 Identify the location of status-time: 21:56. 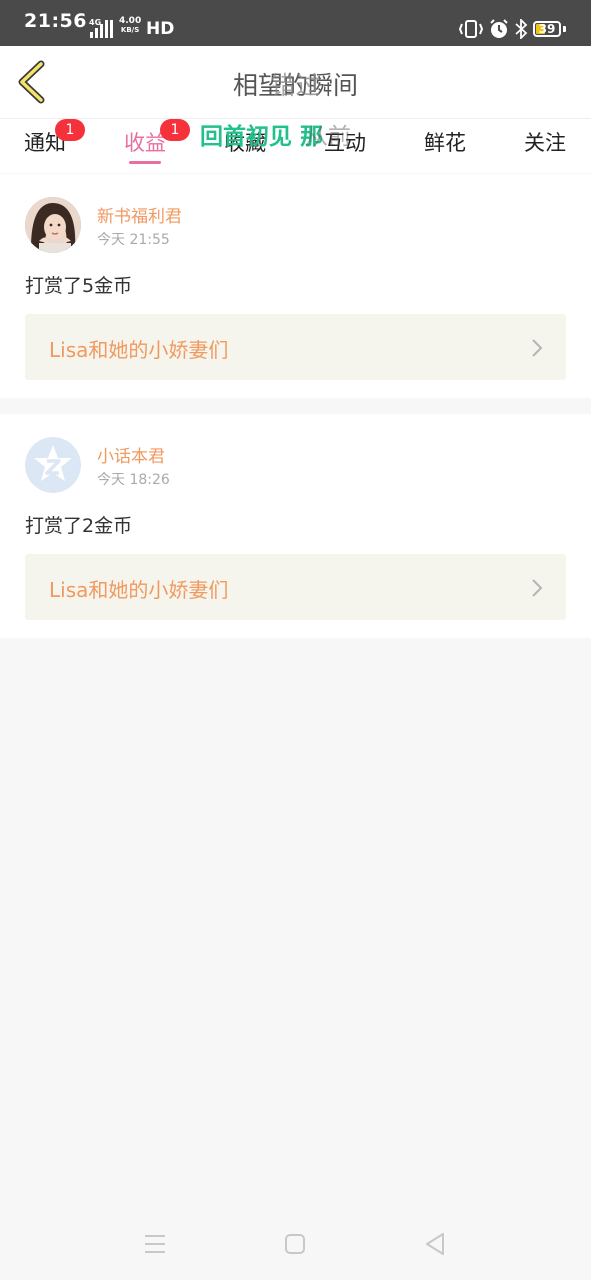
(55, 21).